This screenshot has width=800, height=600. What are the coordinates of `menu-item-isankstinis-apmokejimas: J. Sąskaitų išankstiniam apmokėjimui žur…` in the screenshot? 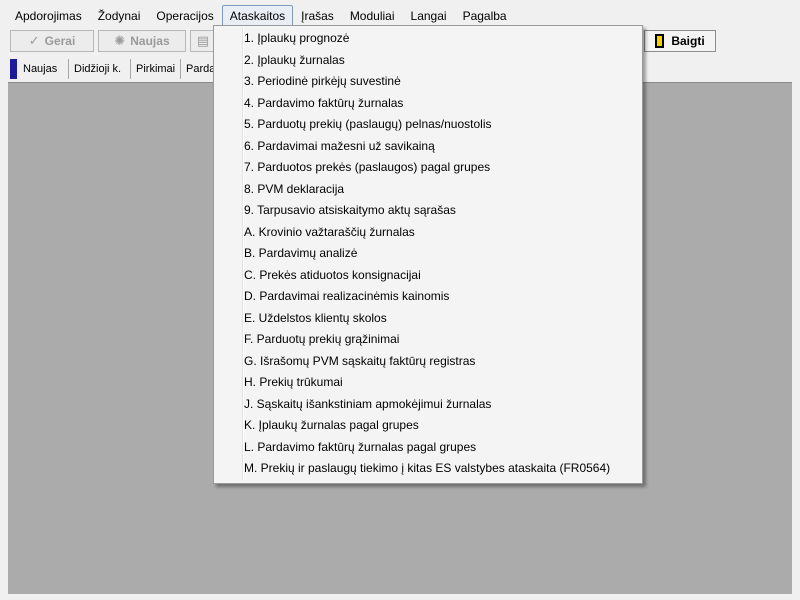 It's located at (441, 404).